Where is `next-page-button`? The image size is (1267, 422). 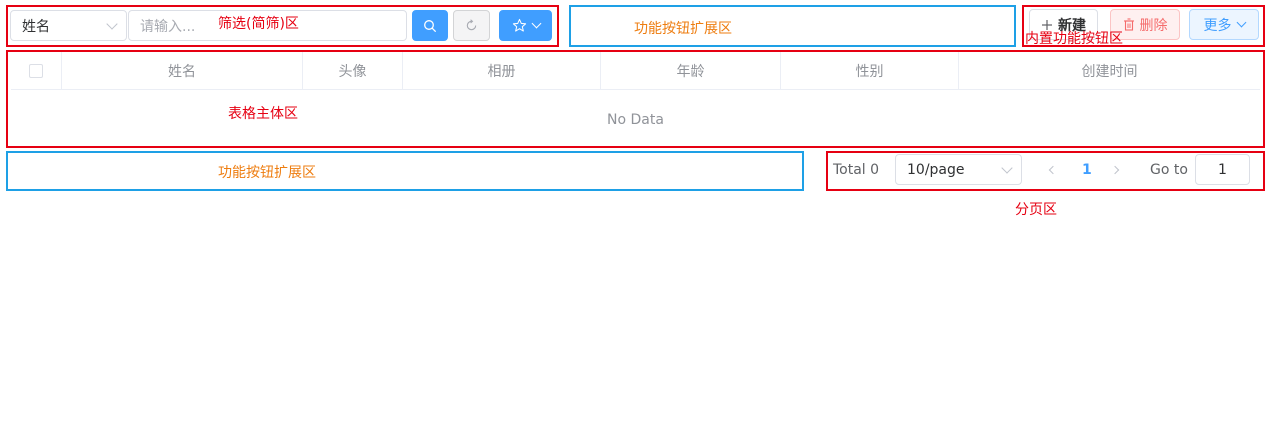 next-page-button is located at coordinates (1116, 170).